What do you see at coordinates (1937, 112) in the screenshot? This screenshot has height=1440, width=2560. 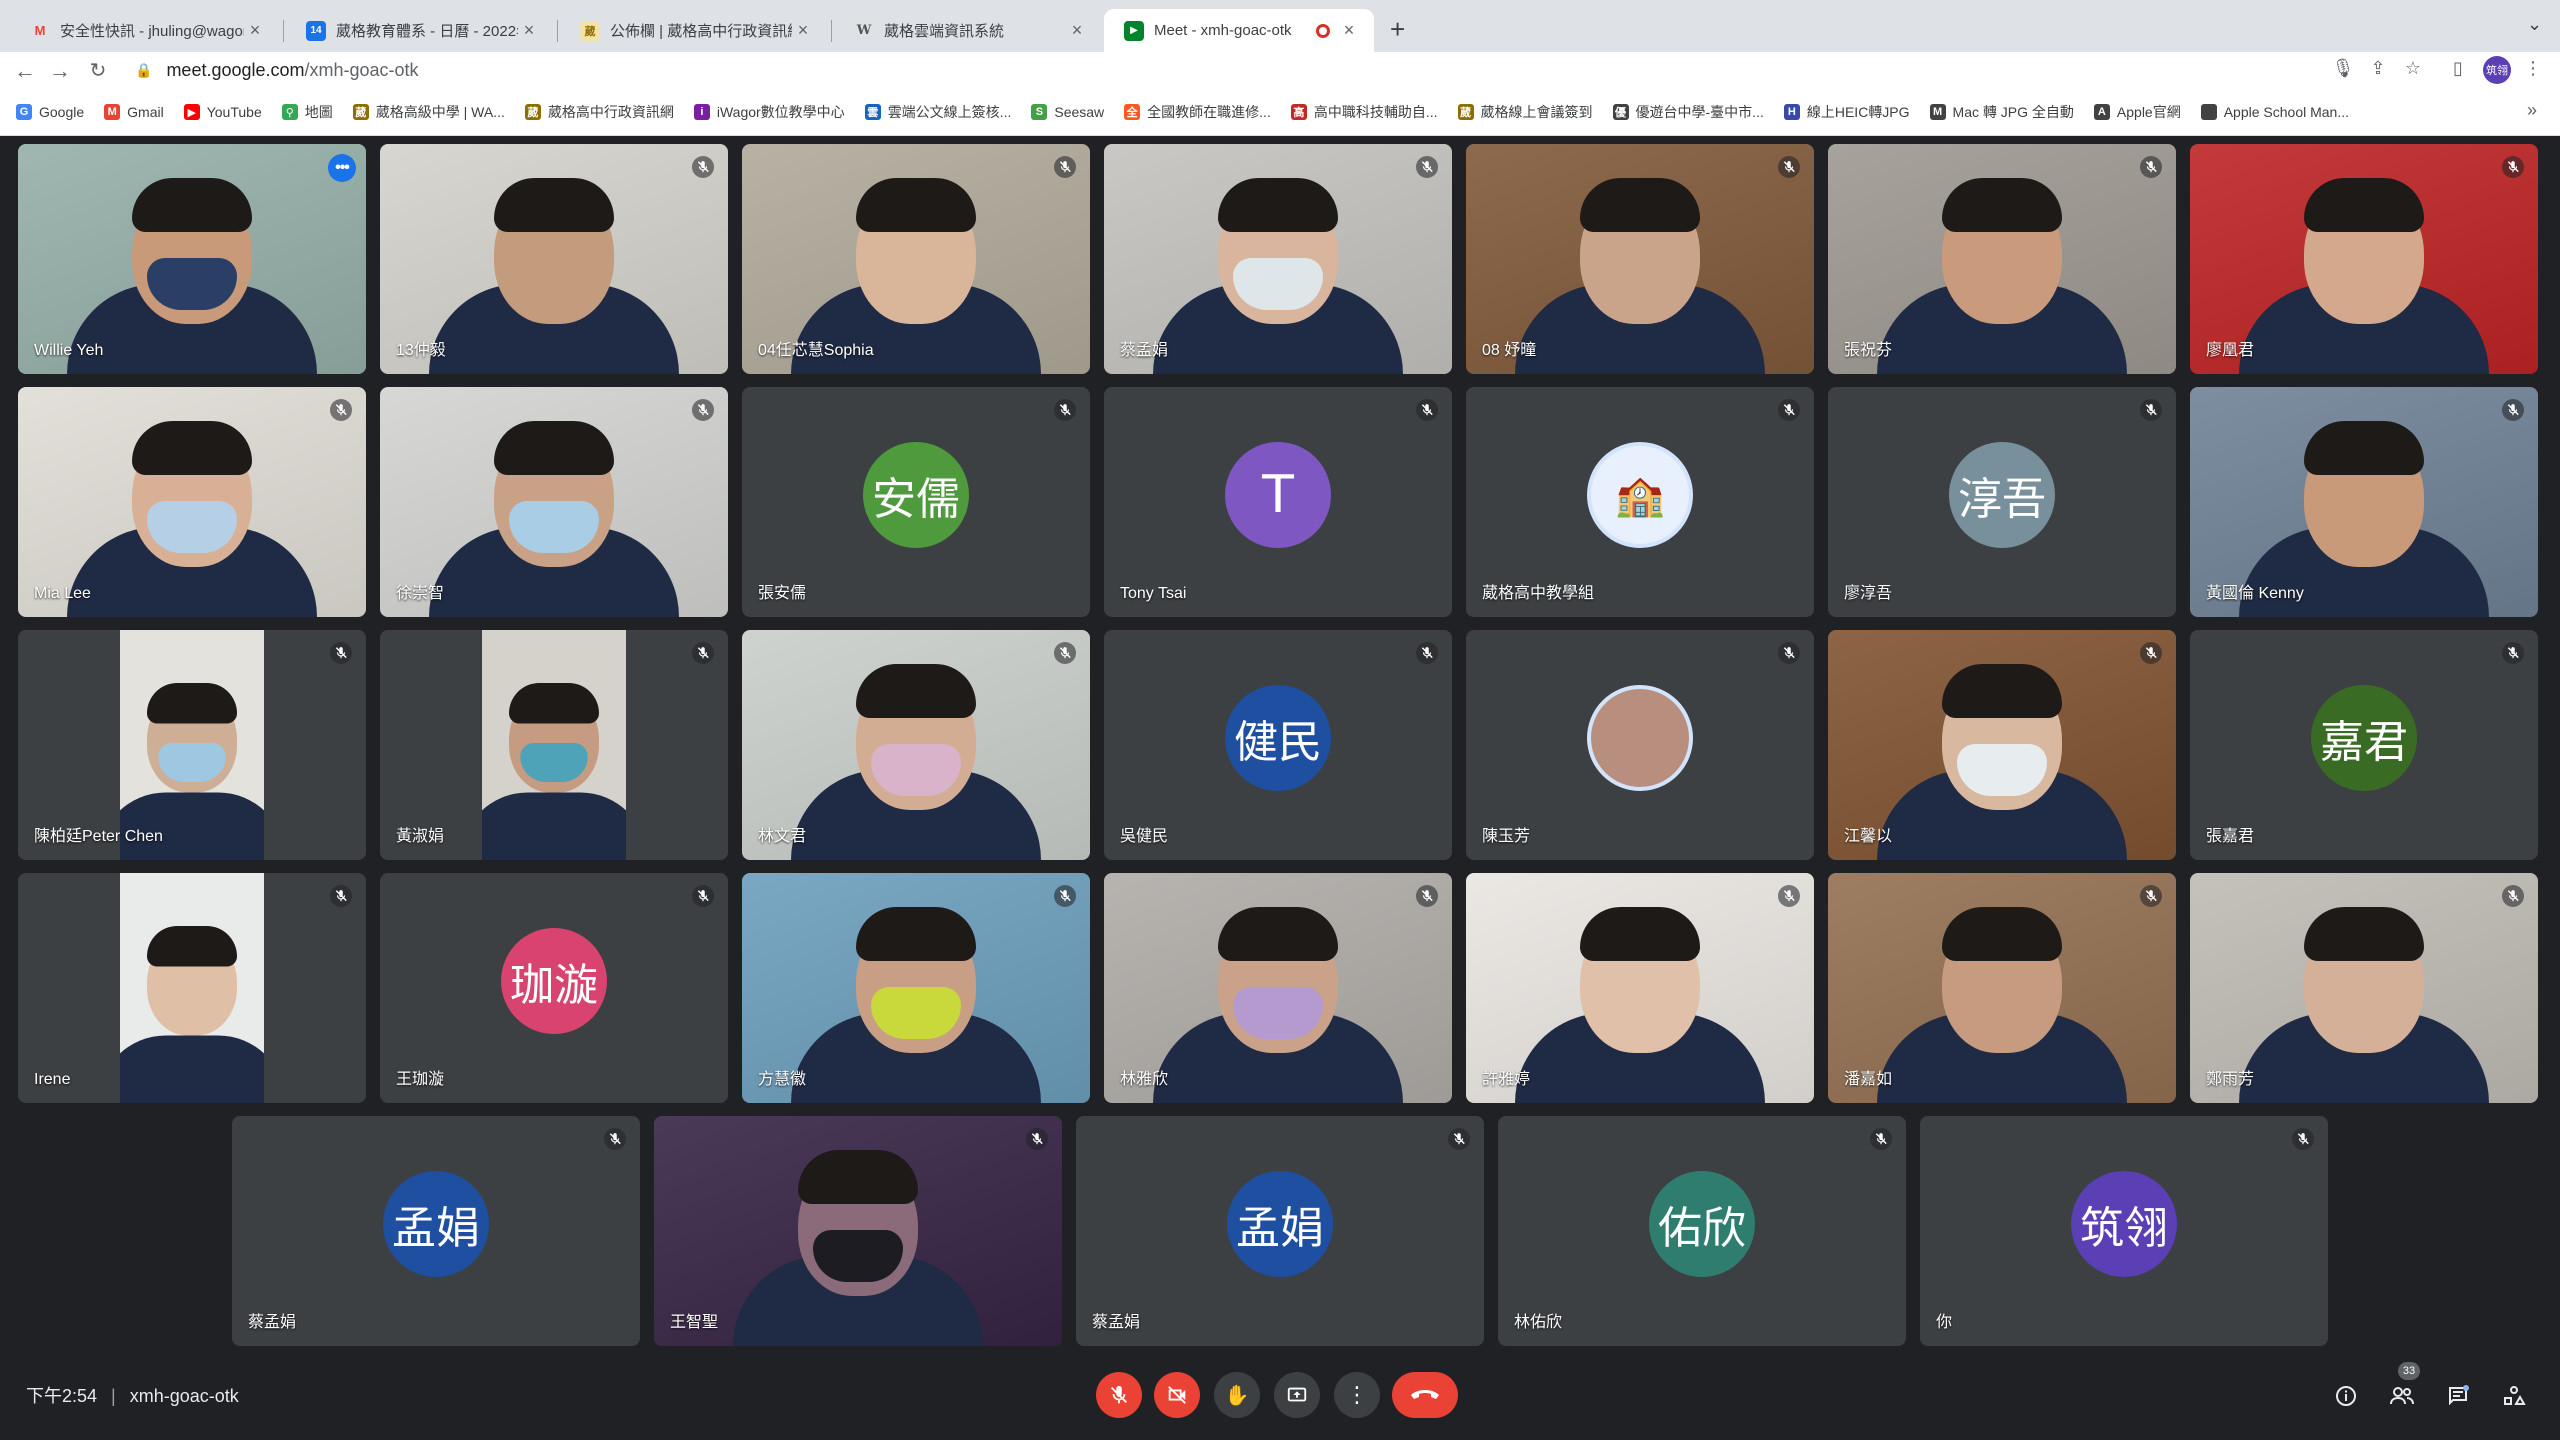 I see `bookmark-icon: M` at bounding box center [1937, 112].